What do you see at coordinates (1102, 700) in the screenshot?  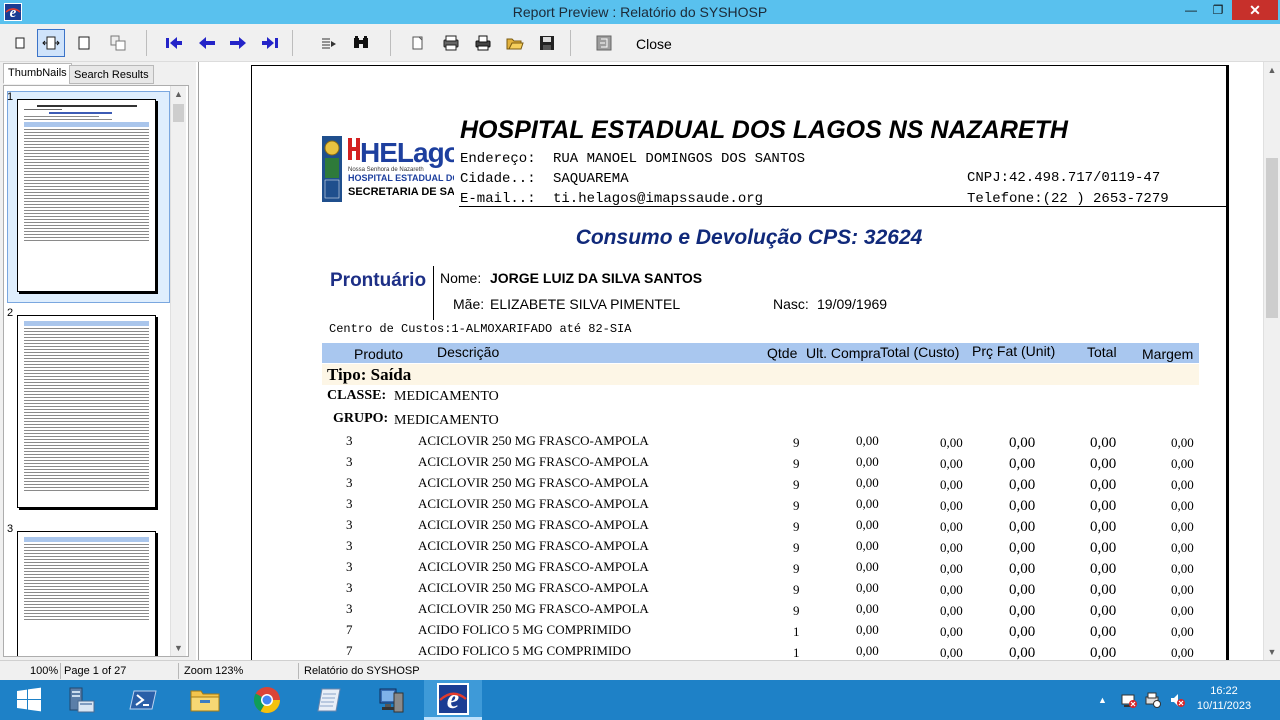 I see `tray-overflow-icon: ▲` at bounding box center [1102, 700].